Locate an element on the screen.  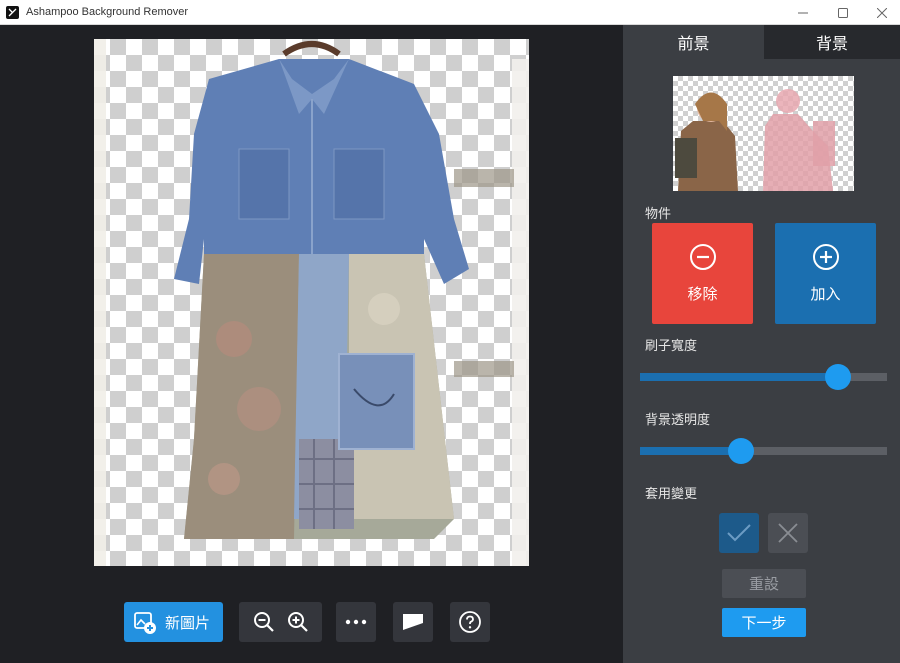
zoom-out-icon is located at coordinates (264, 622).